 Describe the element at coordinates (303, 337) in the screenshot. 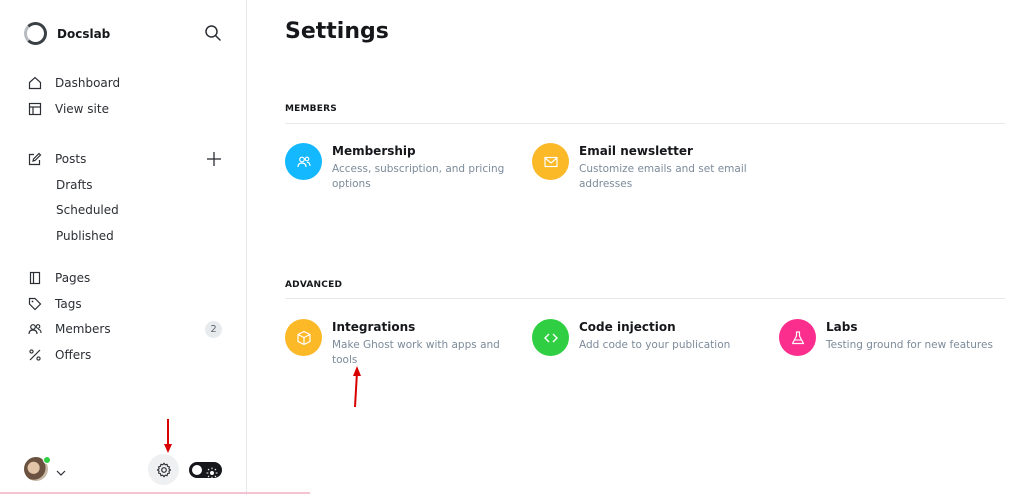

I see `cube-icon` at that location.